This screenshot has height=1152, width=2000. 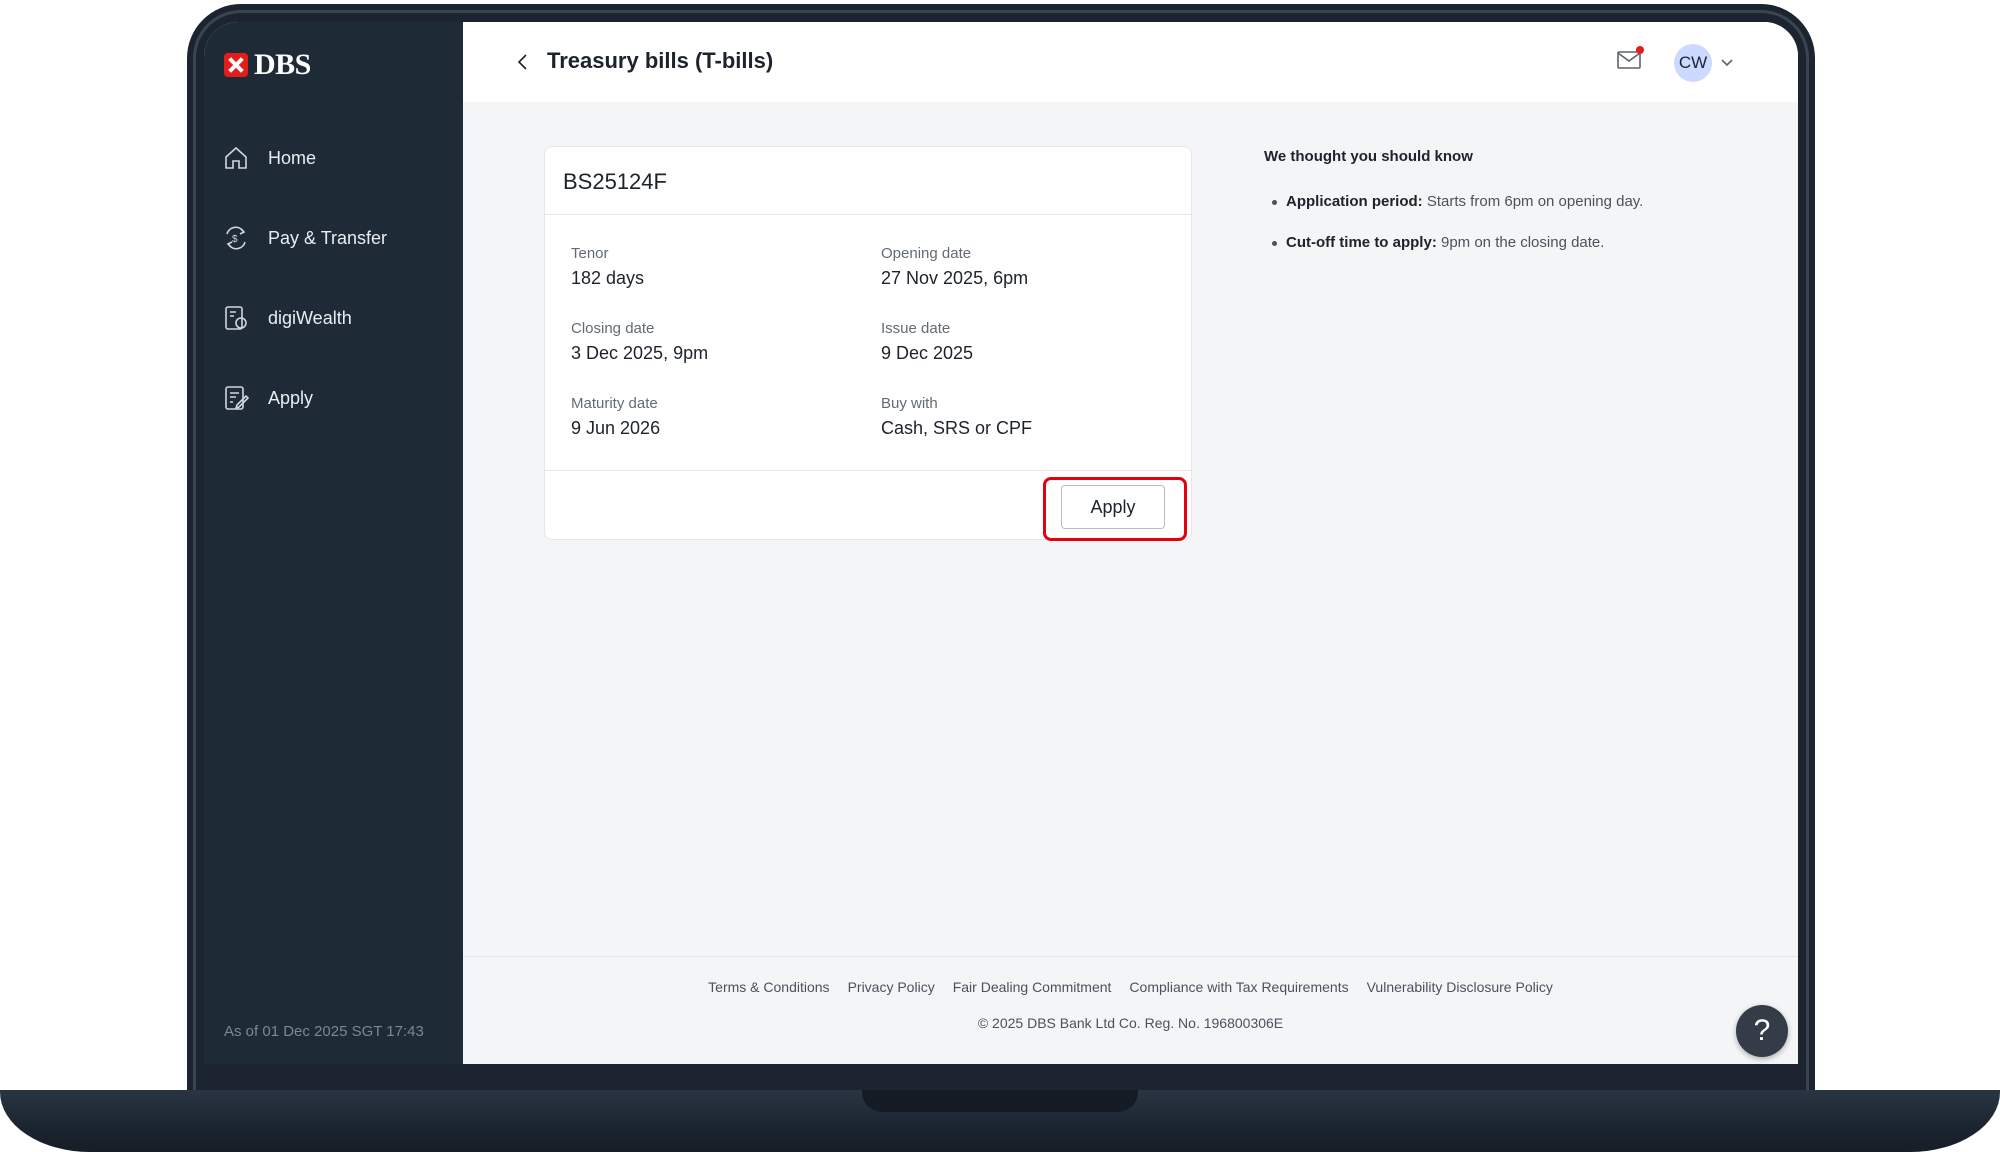 What do you see at coordinates (236, 398) in the screenshot?
I see `apply-form-icon` at bounding box center [236, 398].